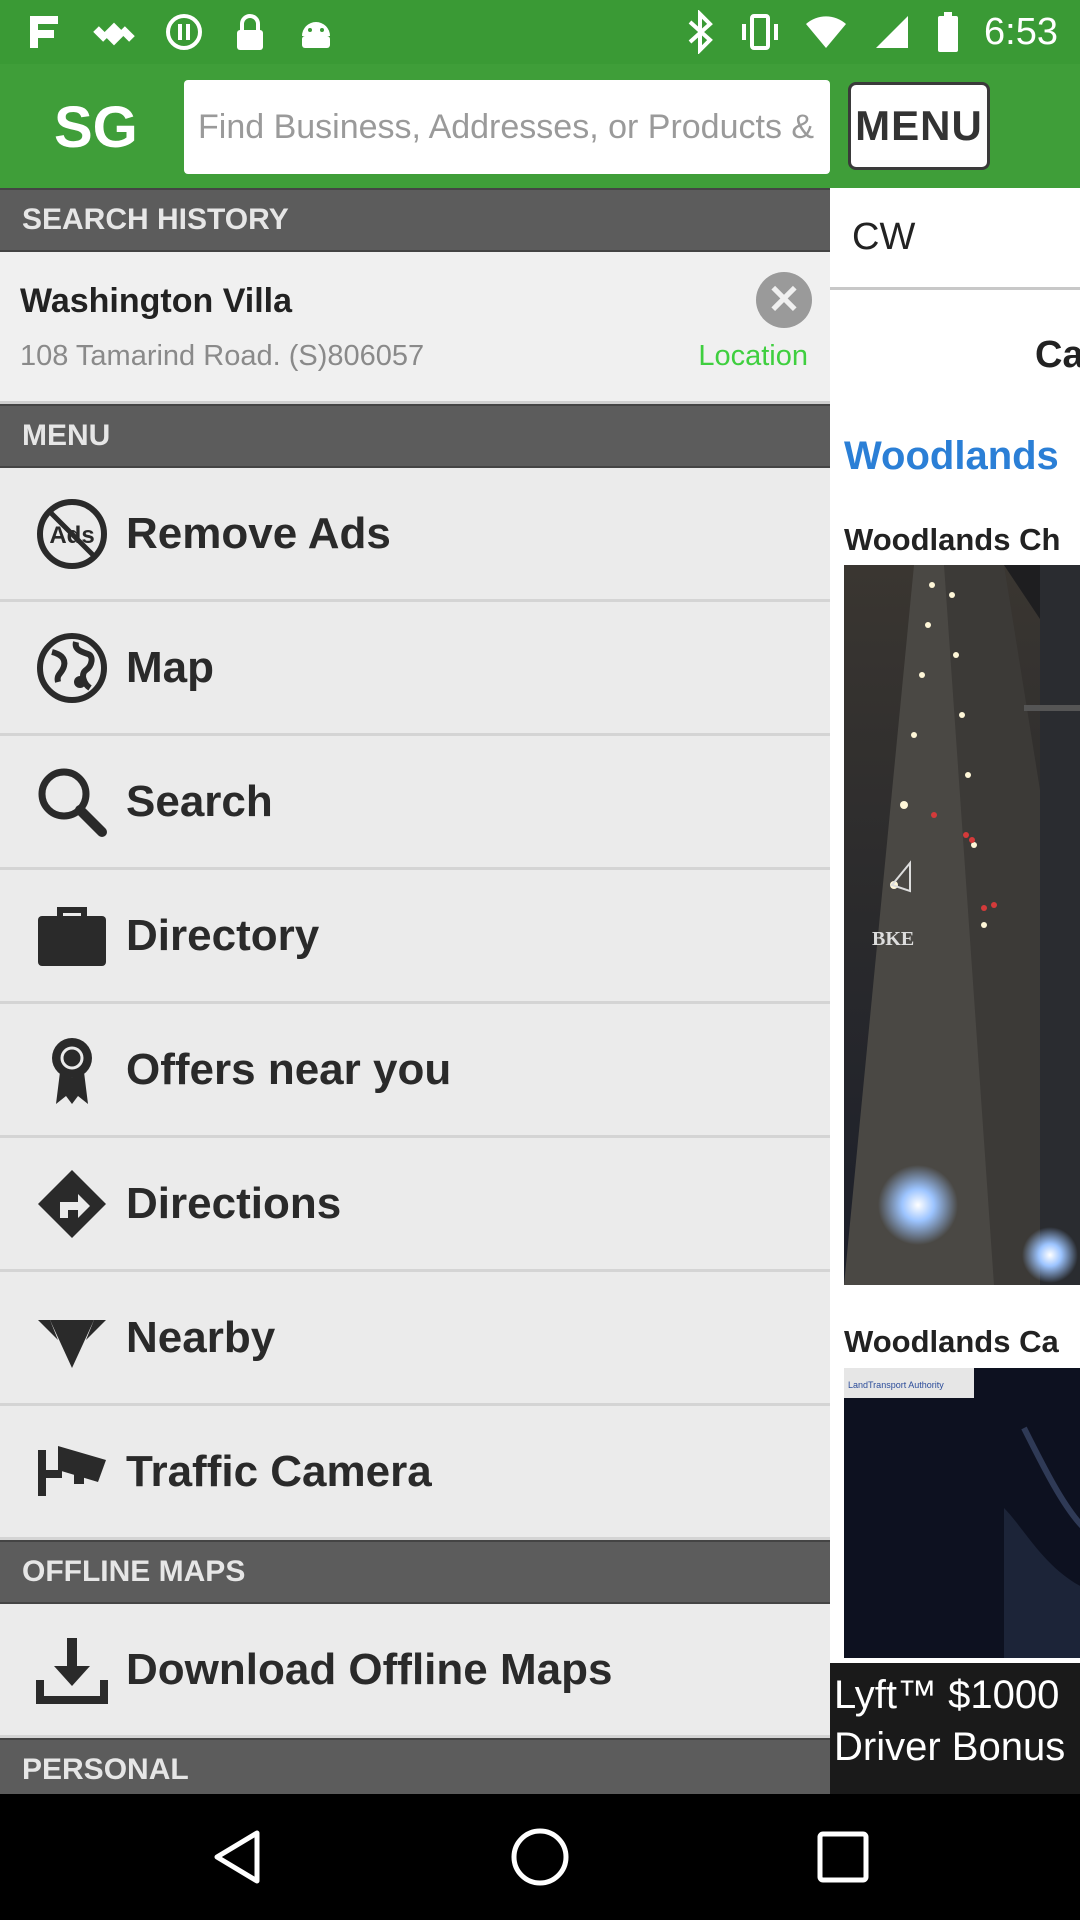 The image size is (1080, 1920). Describe the element at coordinates (951, 1341) in the screenshot. I see `camera-label: Woodlands Ca` at that location.